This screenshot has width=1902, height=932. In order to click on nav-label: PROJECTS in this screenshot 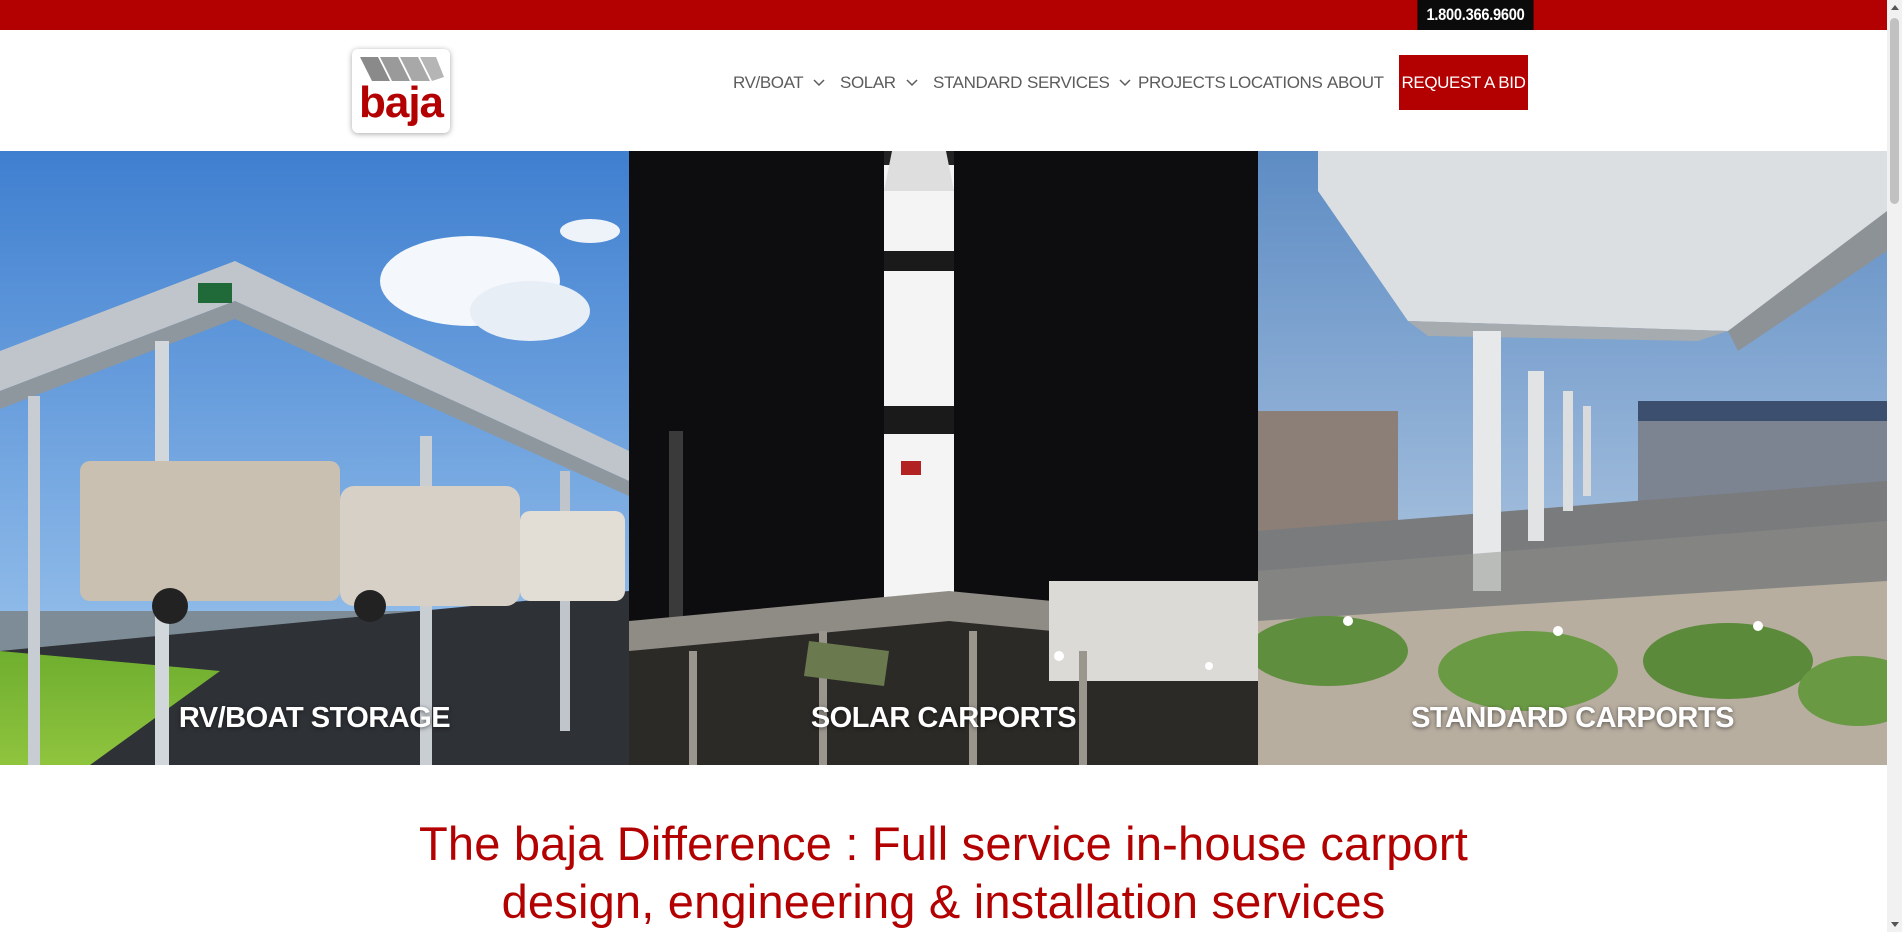, I will do `click(1182, 82)`.